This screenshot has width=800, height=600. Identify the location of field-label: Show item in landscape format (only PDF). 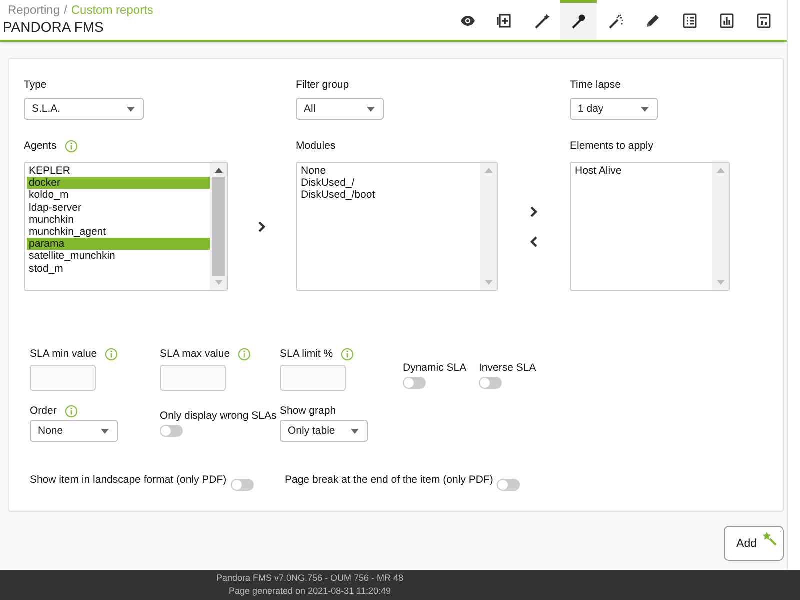
(128, 480).